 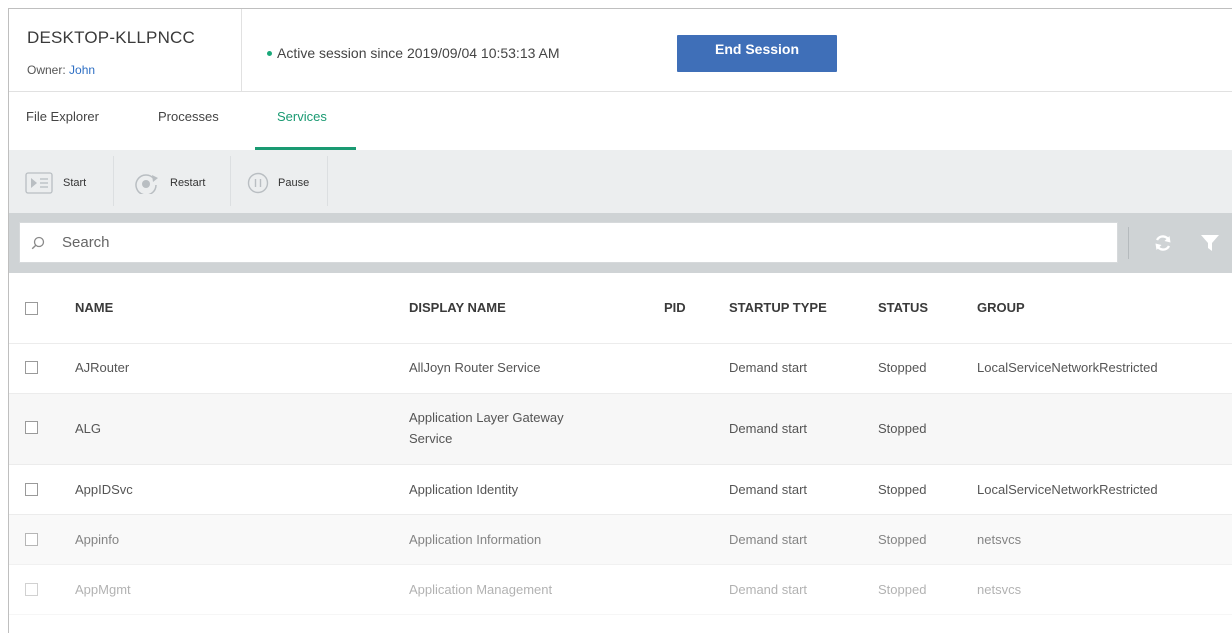 I want to click on service-display-name-line2: Service, so click(x=431, y=438).